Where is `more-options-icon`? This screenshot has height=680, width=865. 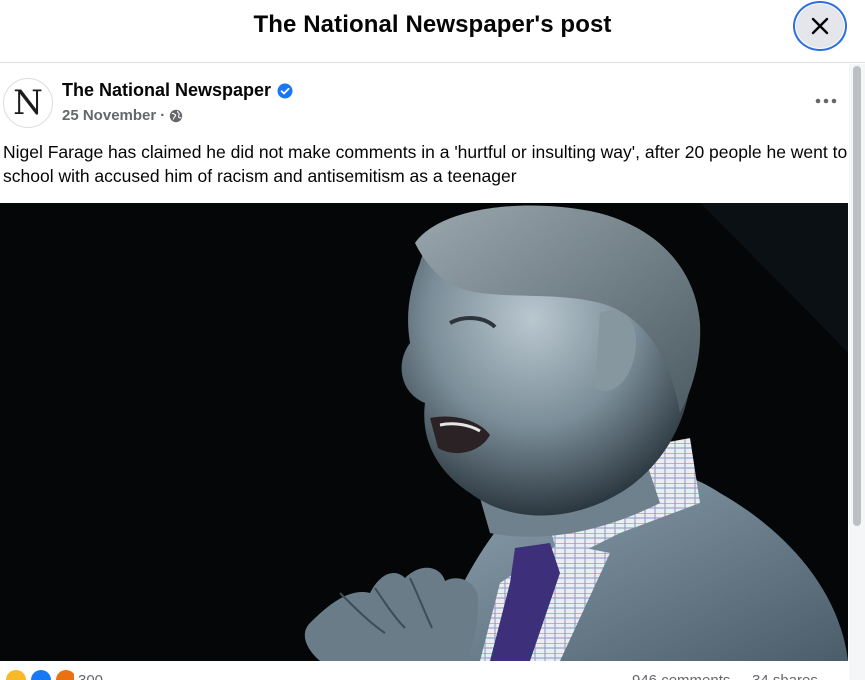
more-options-icon is located at coordinates (826, 101).